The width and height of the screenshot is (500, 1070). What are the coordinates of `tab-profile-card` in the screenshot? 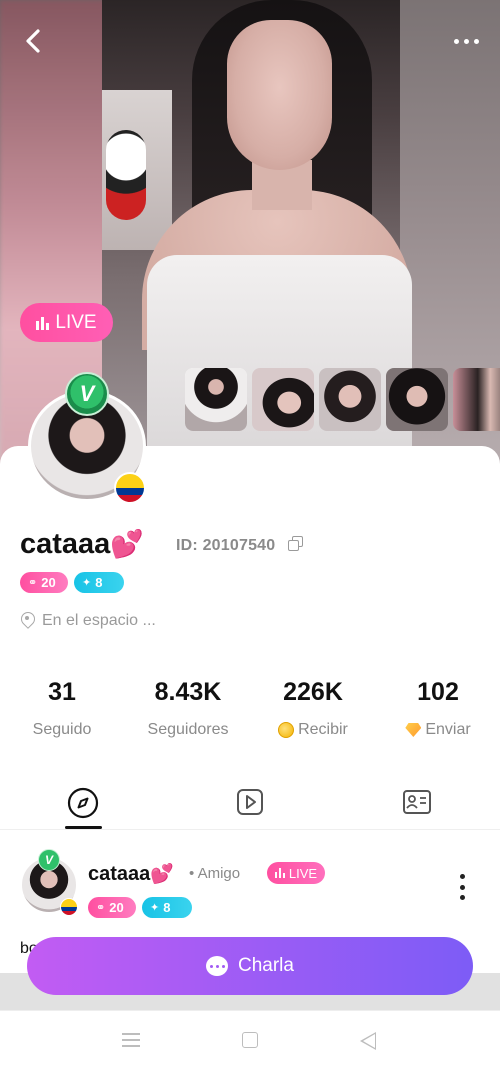 It's located at (417, 805).